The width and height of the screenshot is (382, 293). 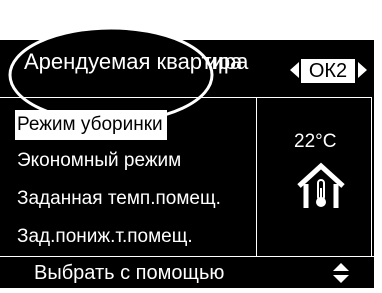 What do you see at coordinates (91, 125) in the screenshot?
I see `menu-item-cleaning-mode: Режим уборинки` at bounding box center [91, 125].